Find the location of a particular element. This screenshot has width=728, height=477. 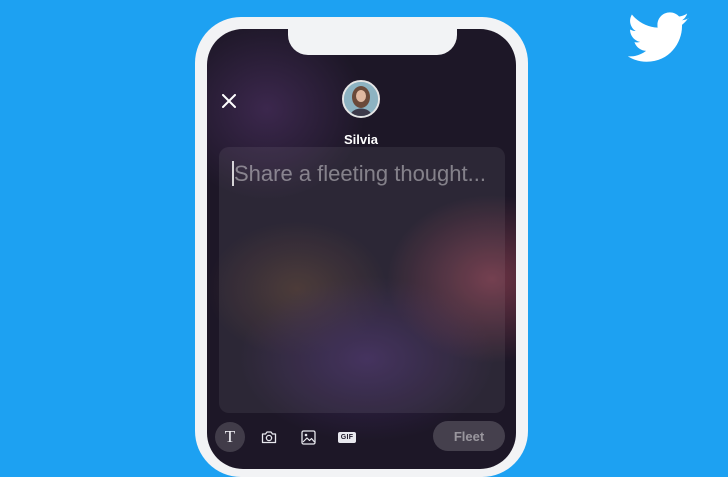

text-format-button: T is located at coordinates (230, 437).